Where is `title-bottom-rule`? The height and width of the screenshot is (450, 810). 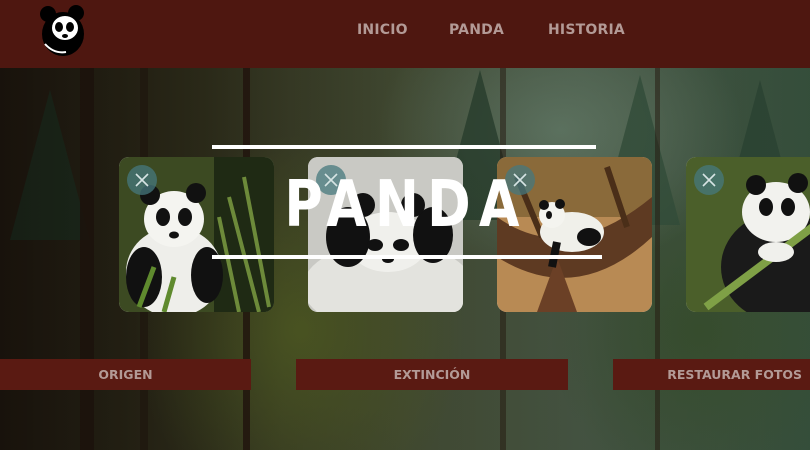
title-bottom-rule is located at coordinates (407, 257).